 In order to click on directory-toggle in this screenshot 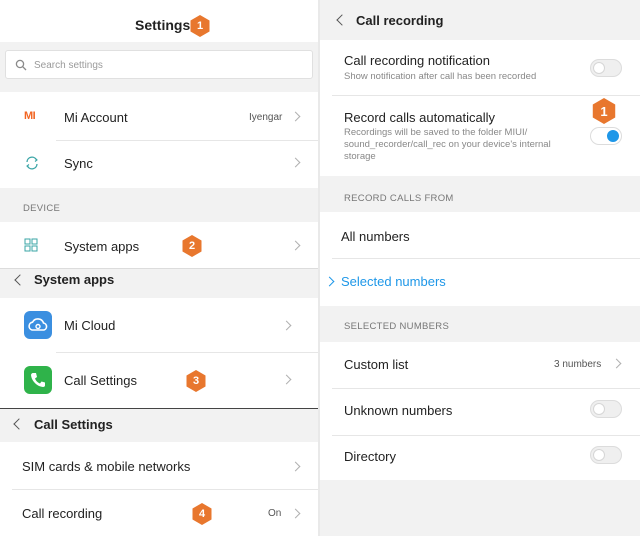, I will do `click(606, 455)`.